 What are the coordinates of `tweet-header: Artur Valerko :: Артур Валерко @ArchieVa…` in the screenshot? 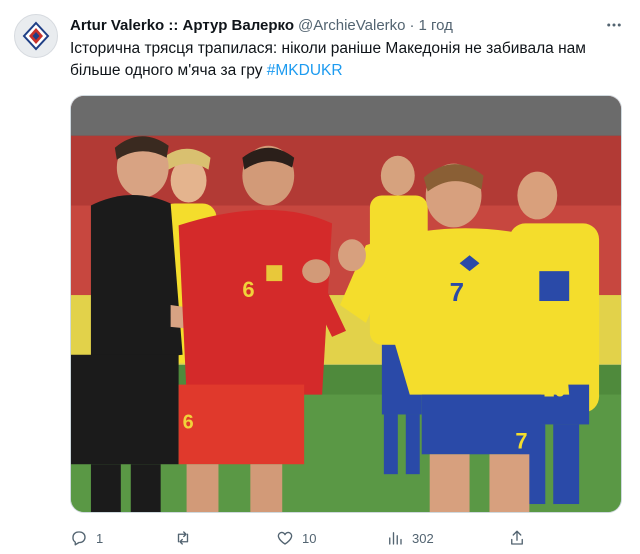 It's located at (335, 25).